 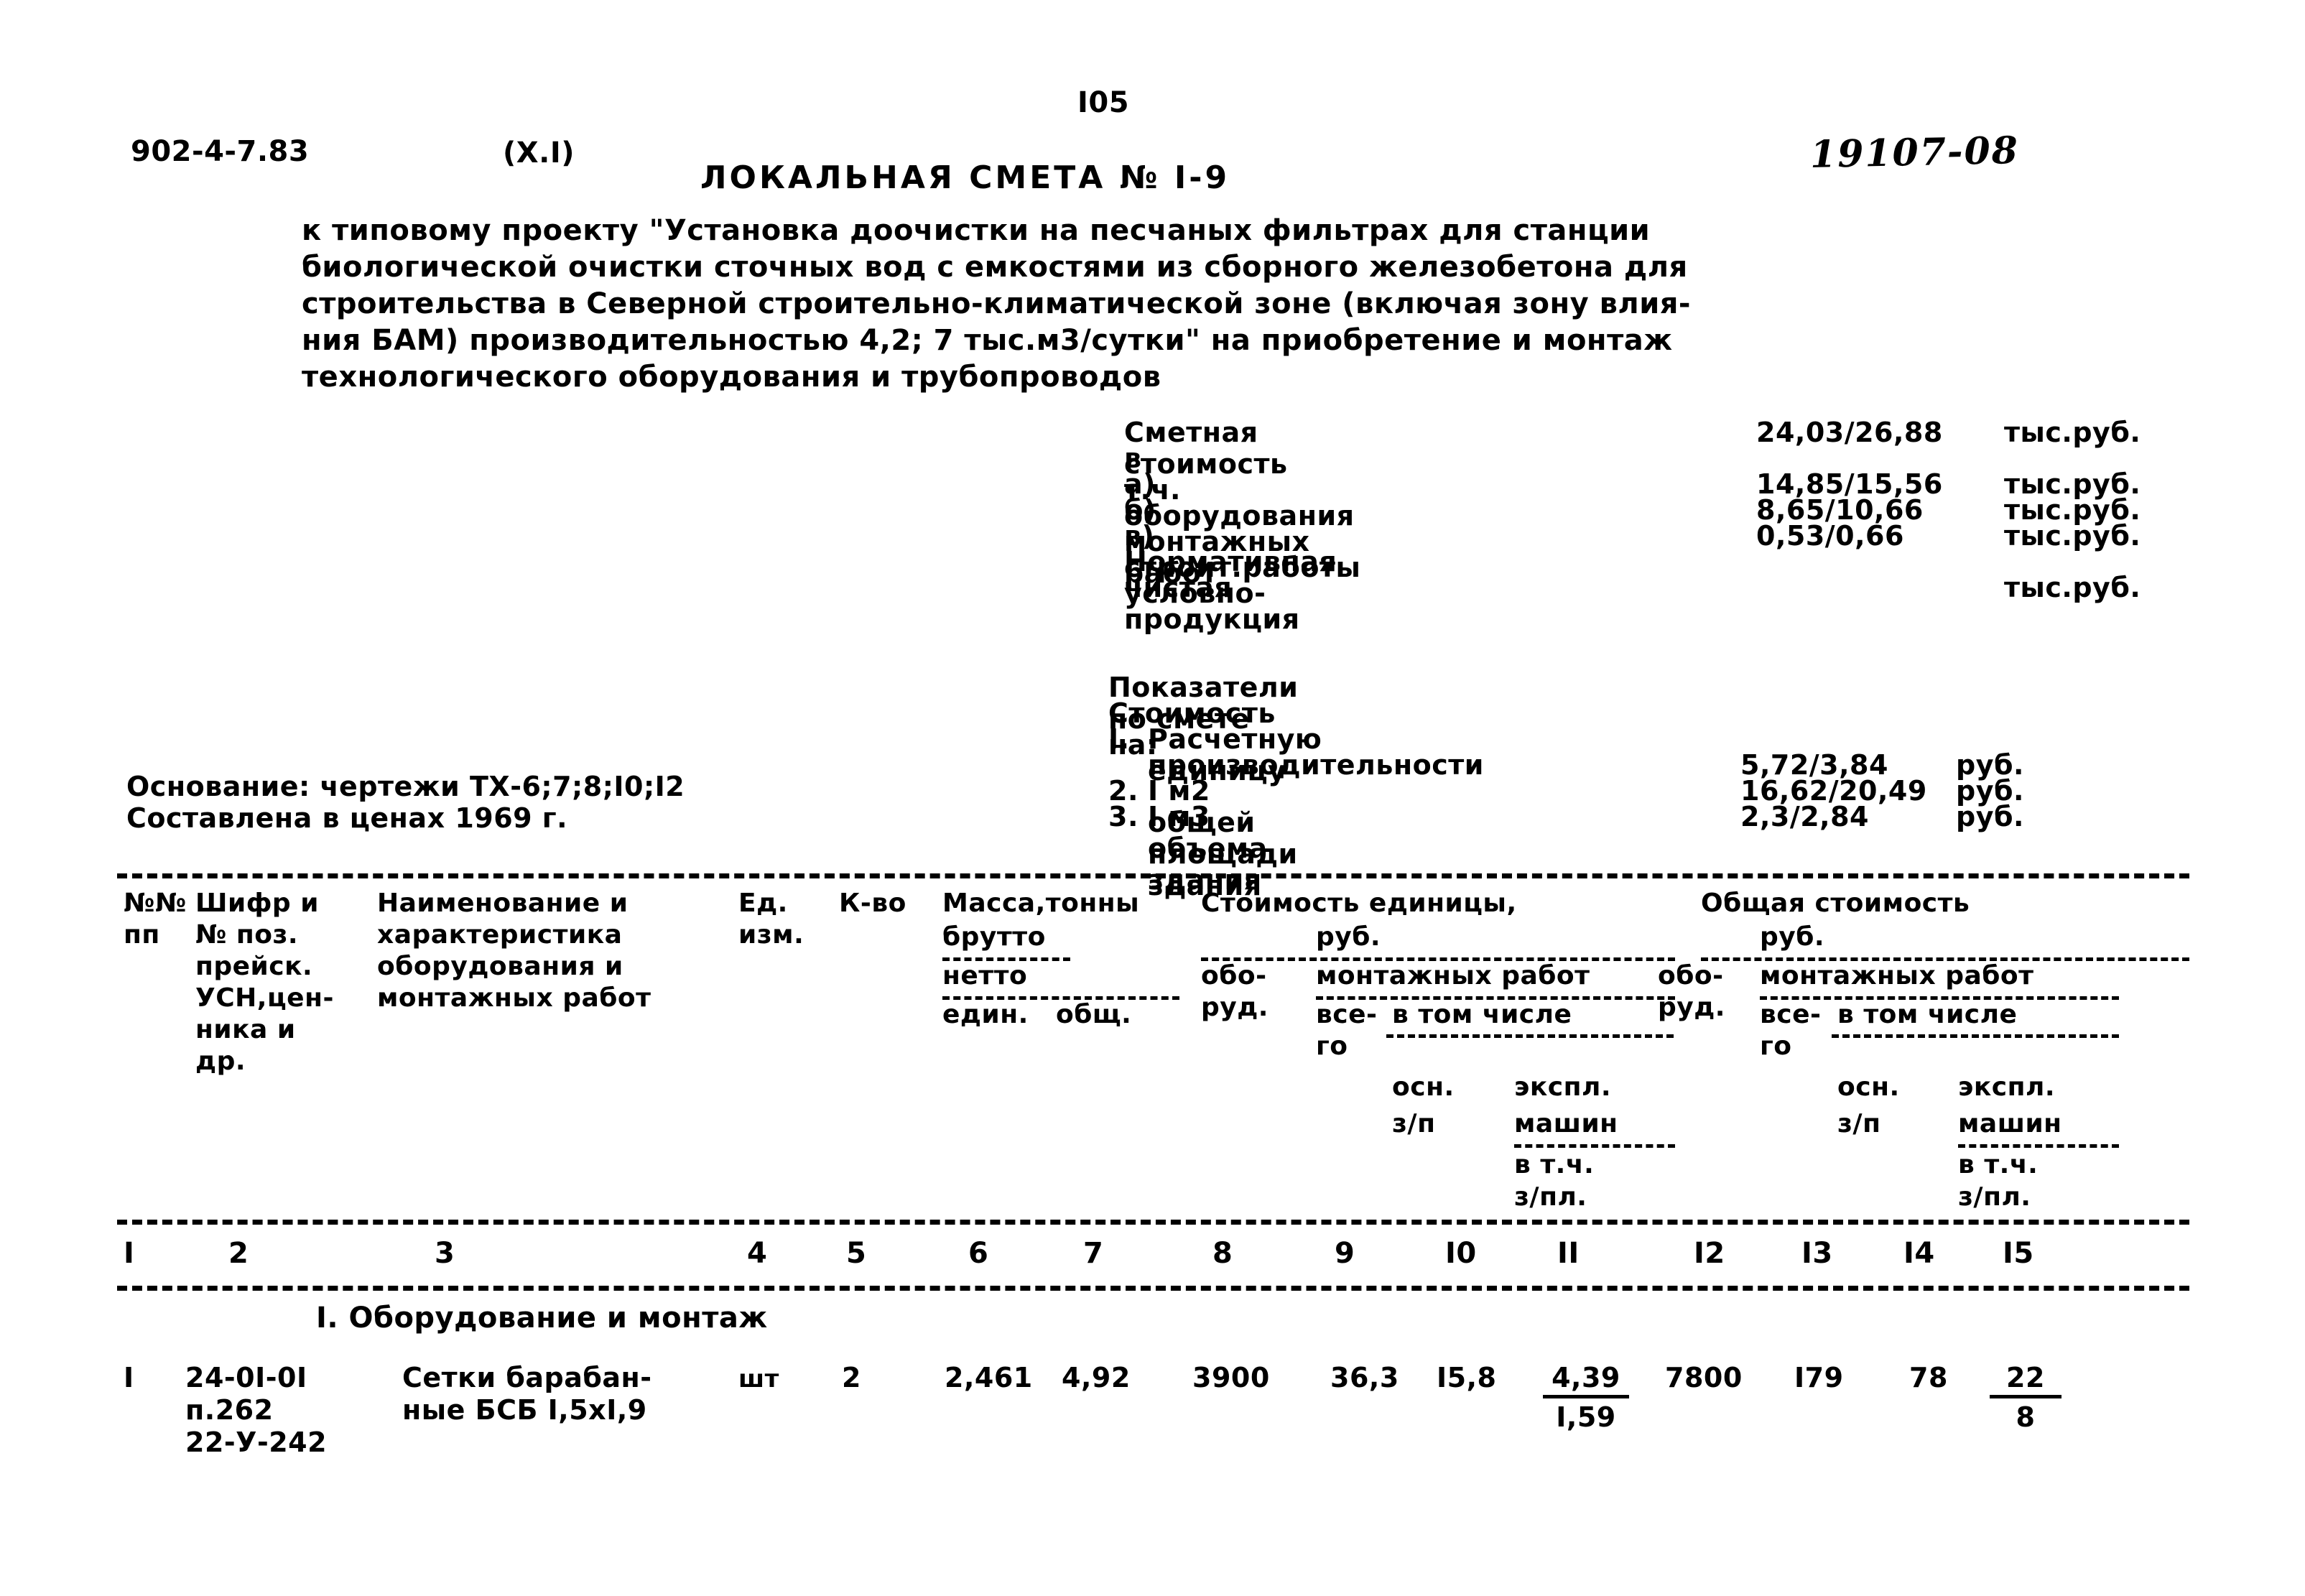 I want to click on table-colnum-13: I3, so click(x=1817, y=1253).